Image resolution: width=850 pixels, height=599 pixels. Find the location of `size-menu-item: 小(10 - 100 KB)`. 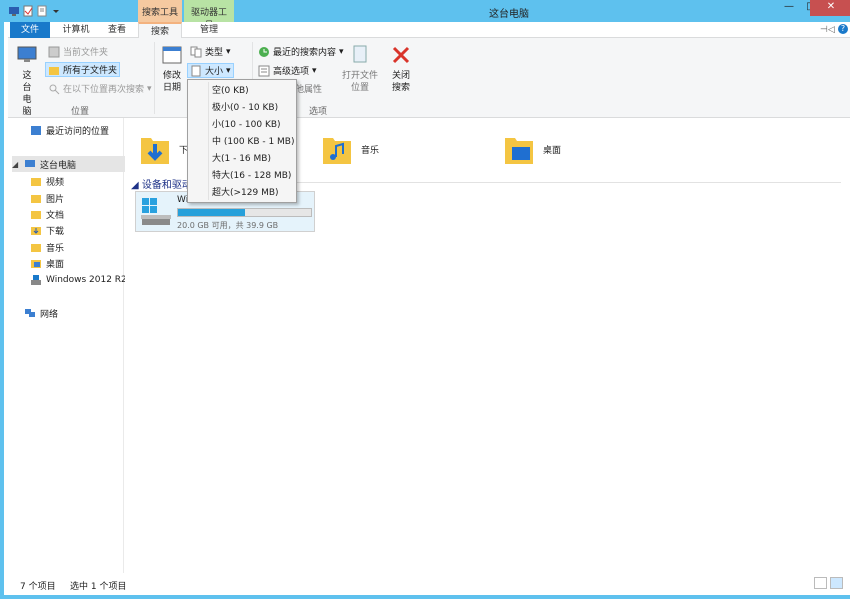

size-menu-item: 小(10 - 100 KB) is located at coordinates (242, 125).